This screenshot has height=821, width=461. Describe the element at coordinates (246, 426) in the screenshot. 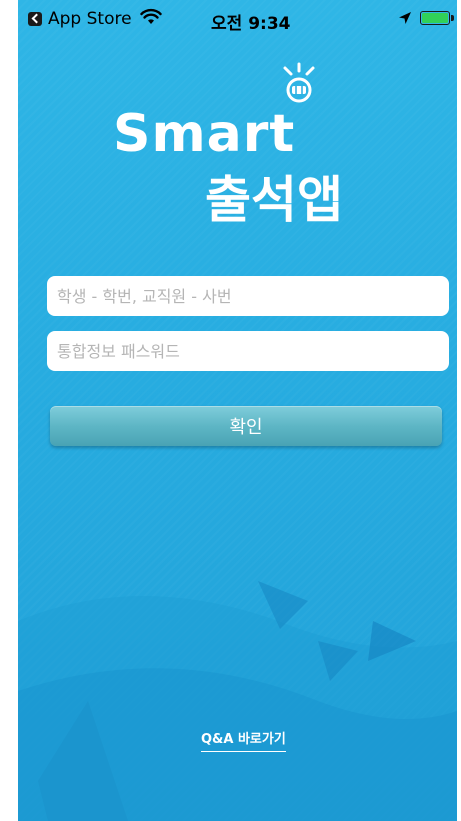

I see `confirm-button: 확인` at that location.